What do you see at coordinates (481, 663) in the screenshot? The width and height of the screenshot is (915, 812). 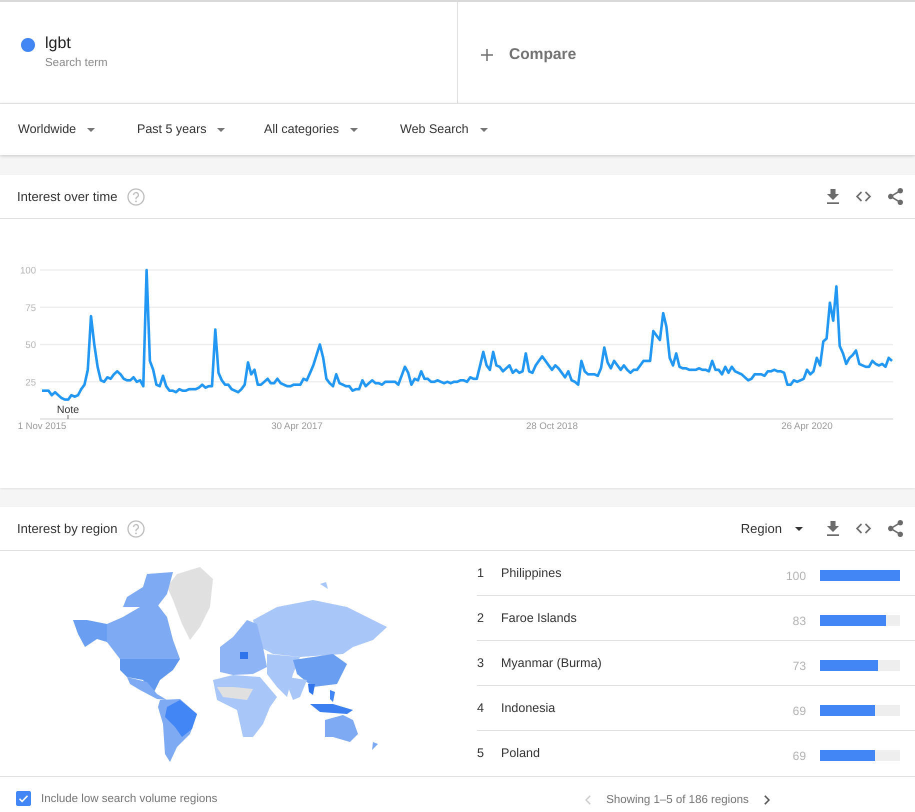 I see `rank-number: 3` at bounding box center [481, 663].